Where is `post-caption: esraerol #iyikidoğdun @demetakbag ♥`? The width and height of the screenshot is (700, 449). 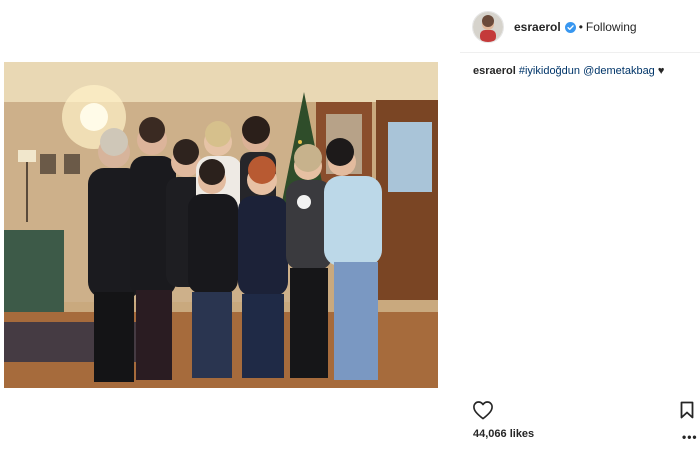
post-caption: esraerol #iyikidoğdun @demetakbag ♥ is located at coordinates (583, 71).